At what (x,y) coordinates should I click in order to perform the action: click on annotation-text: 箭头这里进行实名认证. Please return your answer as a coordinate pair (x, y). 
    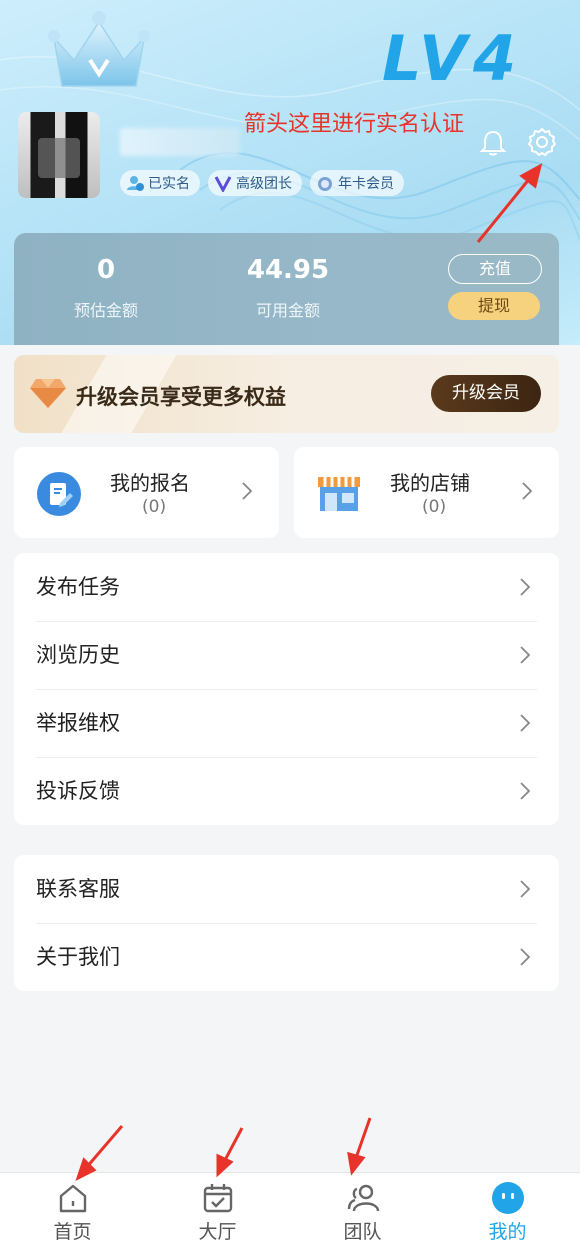
    Looking at the image, I should click on (354, 124).